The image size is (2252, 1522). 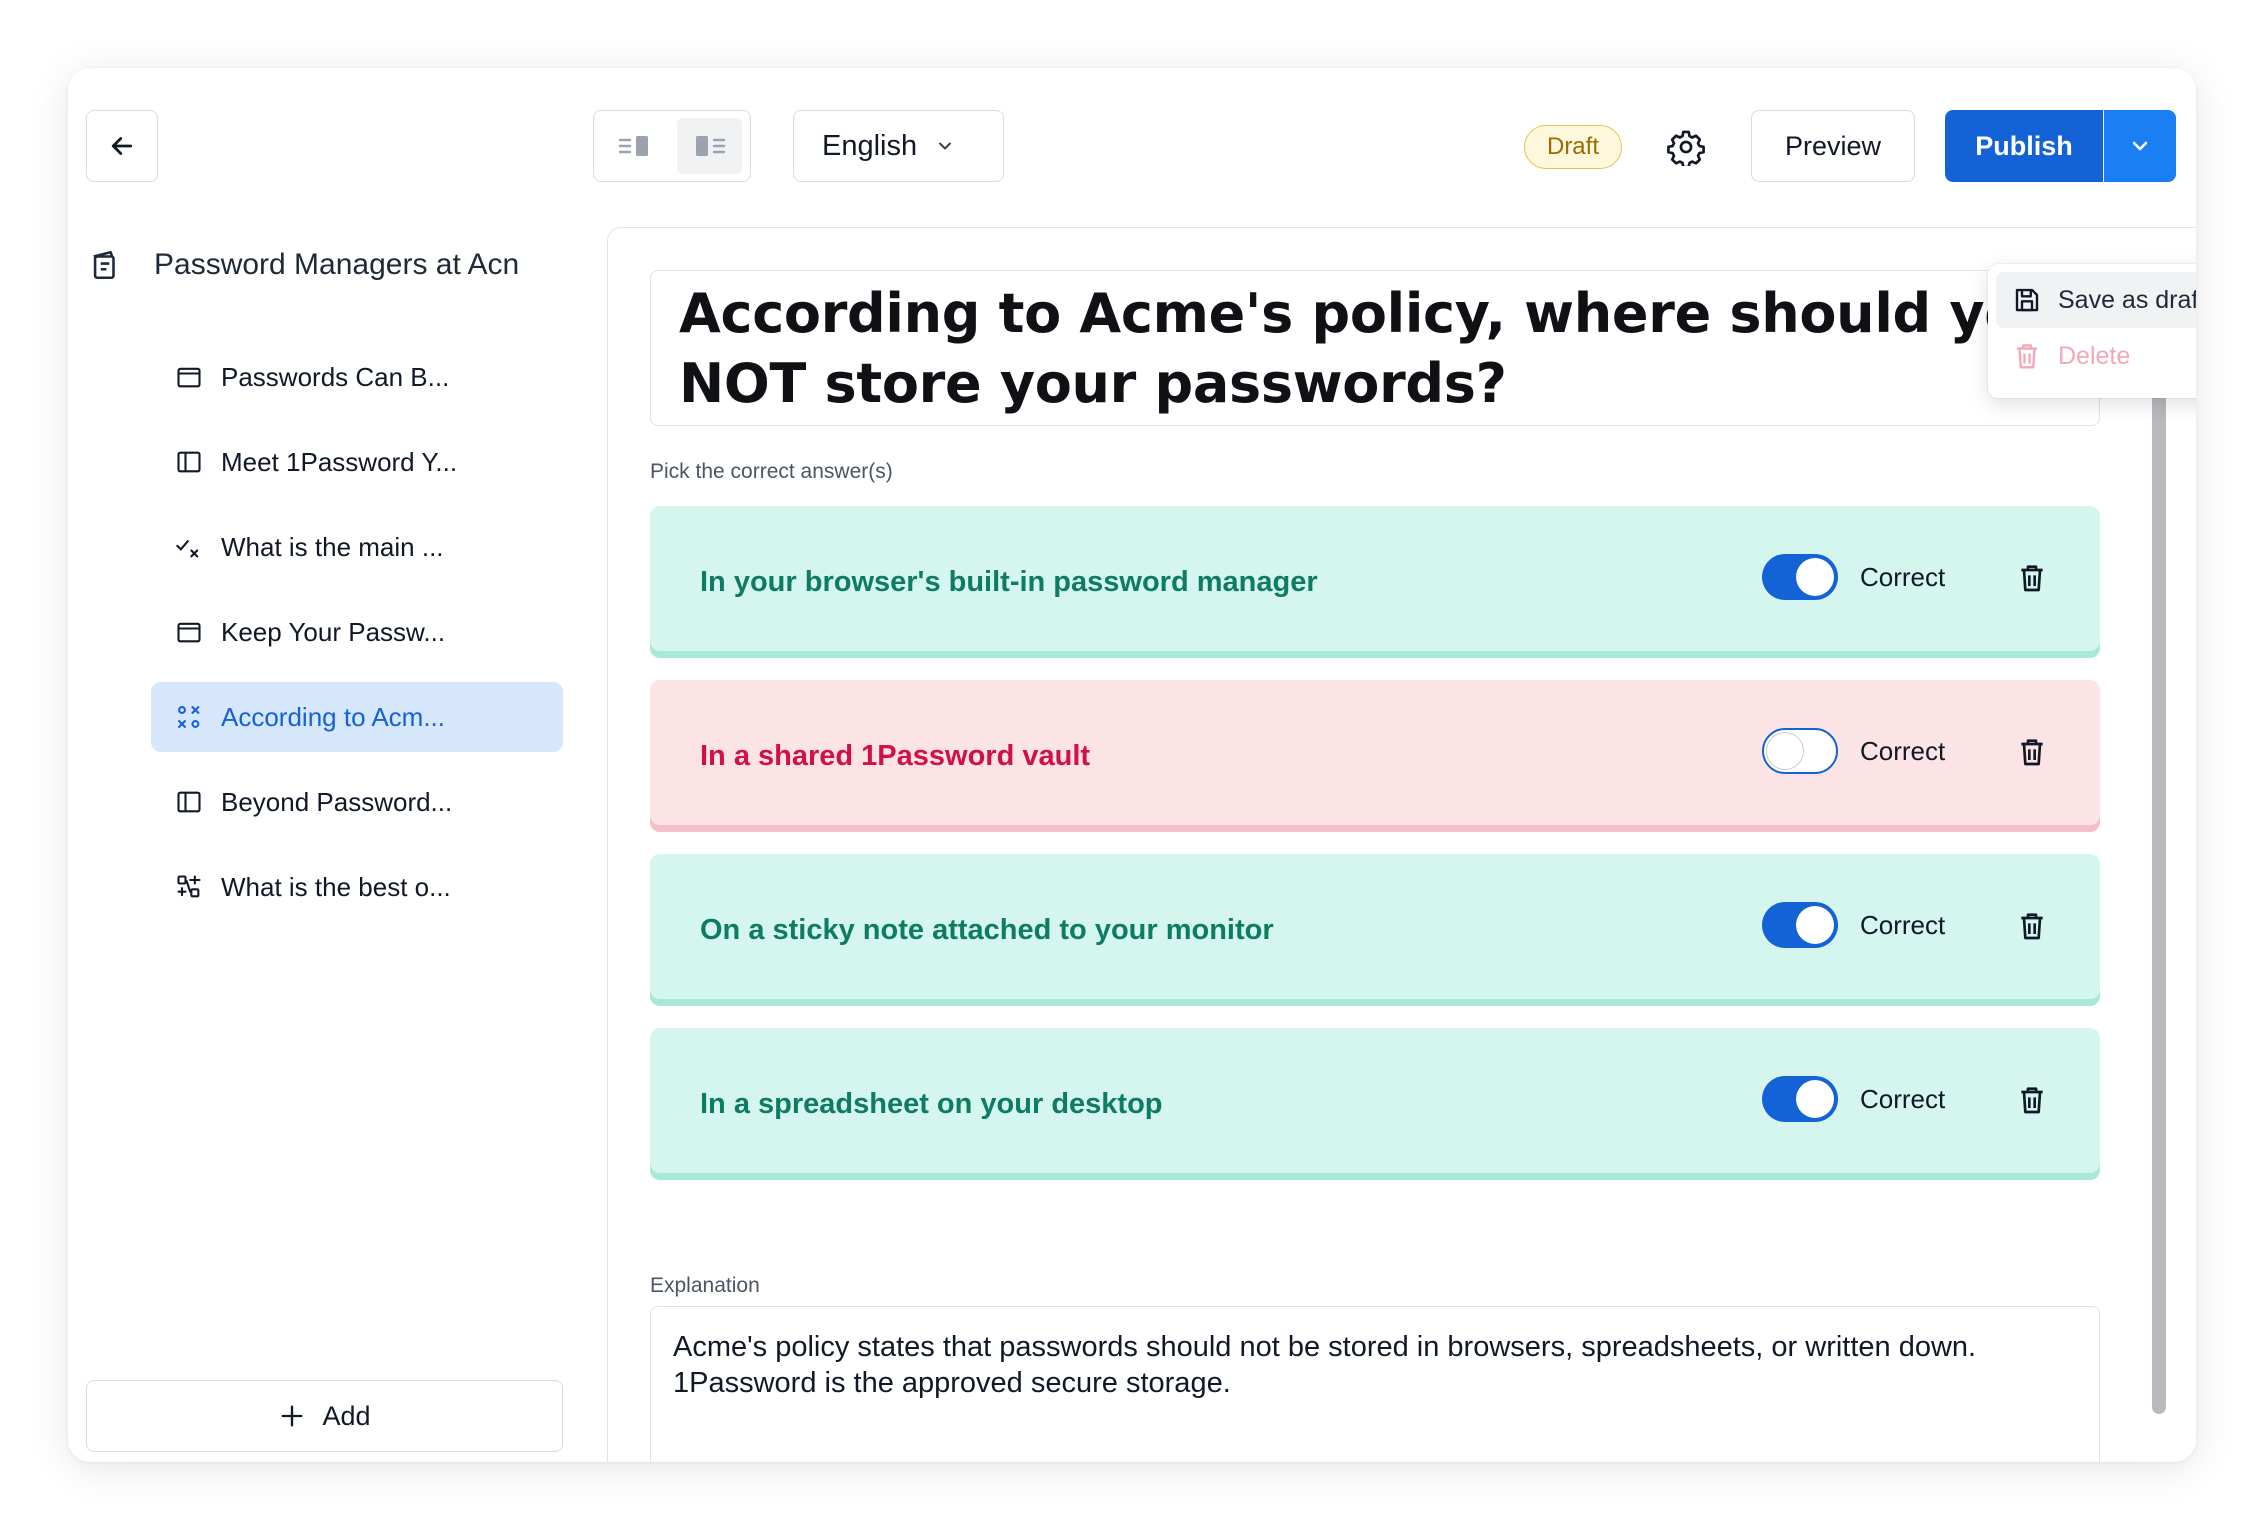 What do you see at coordinates (2024, 146) in the screenshot?
I see `publish-button: Publish` at bounding box center [2024, 146].